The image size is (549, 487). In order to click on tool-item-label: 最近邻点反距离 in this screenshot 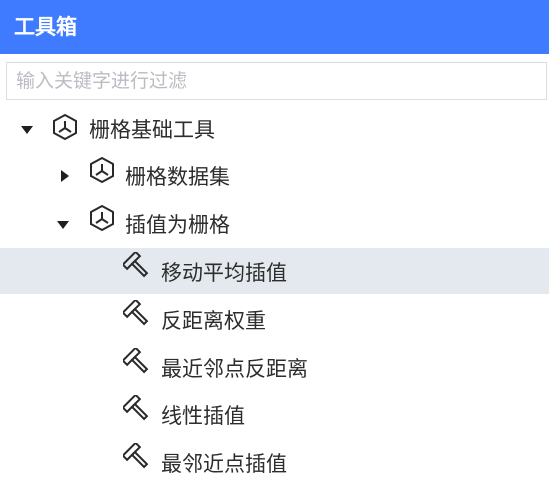, I will do `click(234, 369)`.